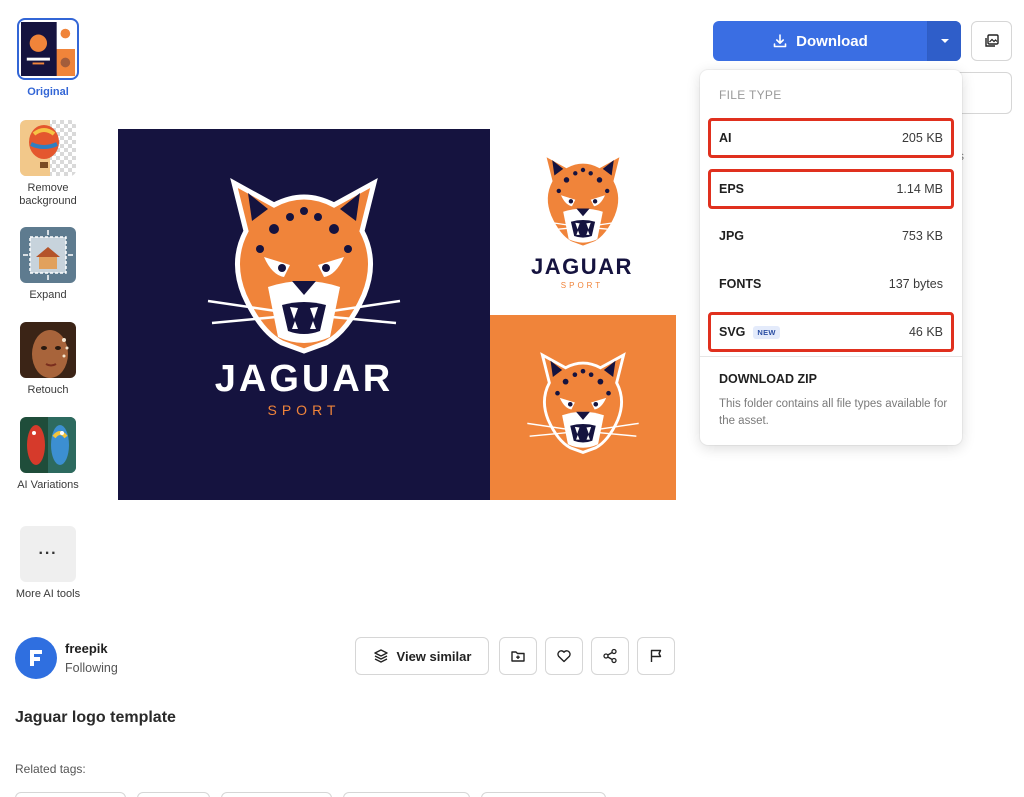 Image resolution: width=1024 pixels, height=797 pixels. I want to click on report-button, so click(656, 656).